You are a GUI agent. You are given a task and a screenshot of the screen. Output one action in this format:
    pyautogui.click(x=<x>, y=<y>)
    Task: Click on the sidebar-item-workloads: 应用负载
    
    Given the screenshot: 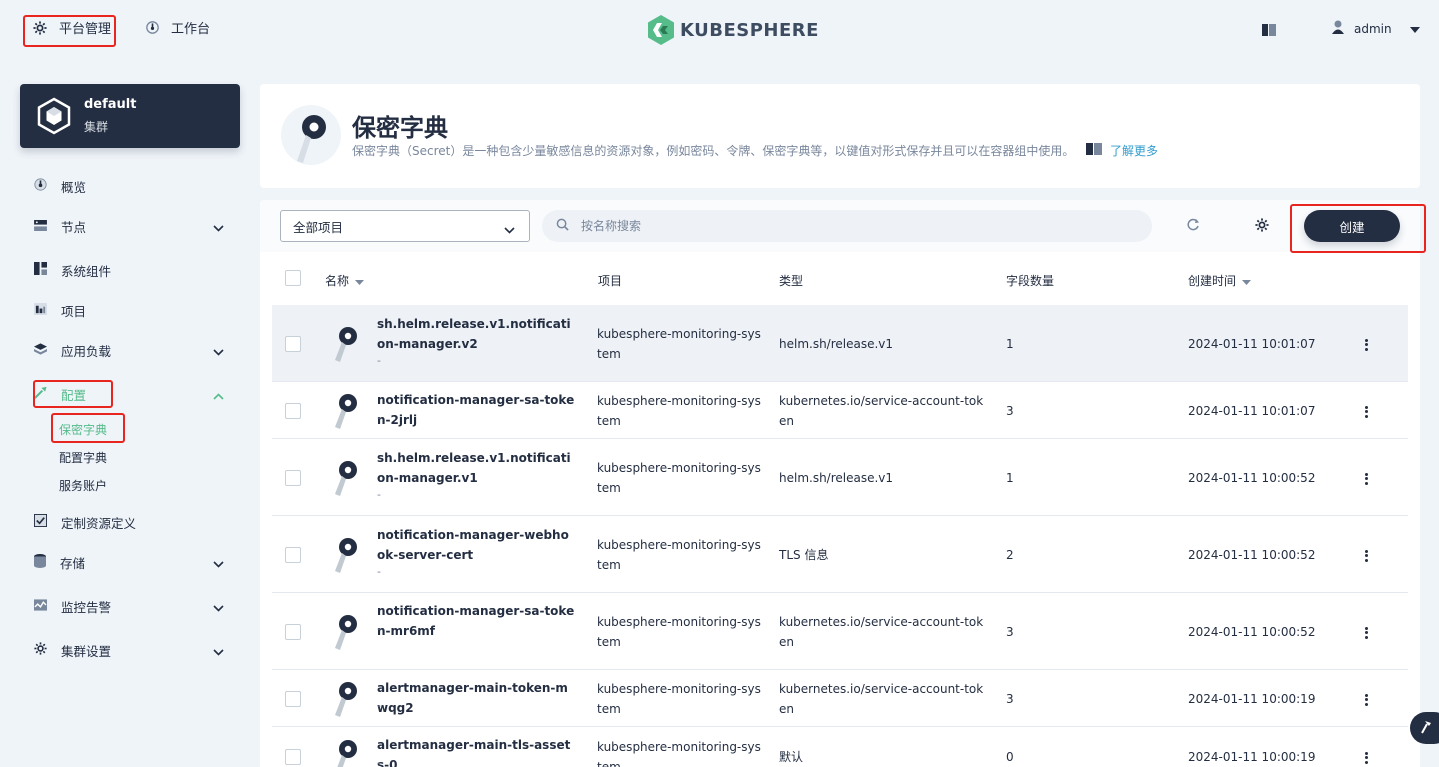 What is the action you would take?
    pyautogui.click(x=132, y=350)
    